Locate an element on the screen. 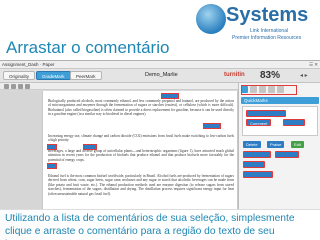  logo-tagline: Link International is located at coordinates (269, 31).